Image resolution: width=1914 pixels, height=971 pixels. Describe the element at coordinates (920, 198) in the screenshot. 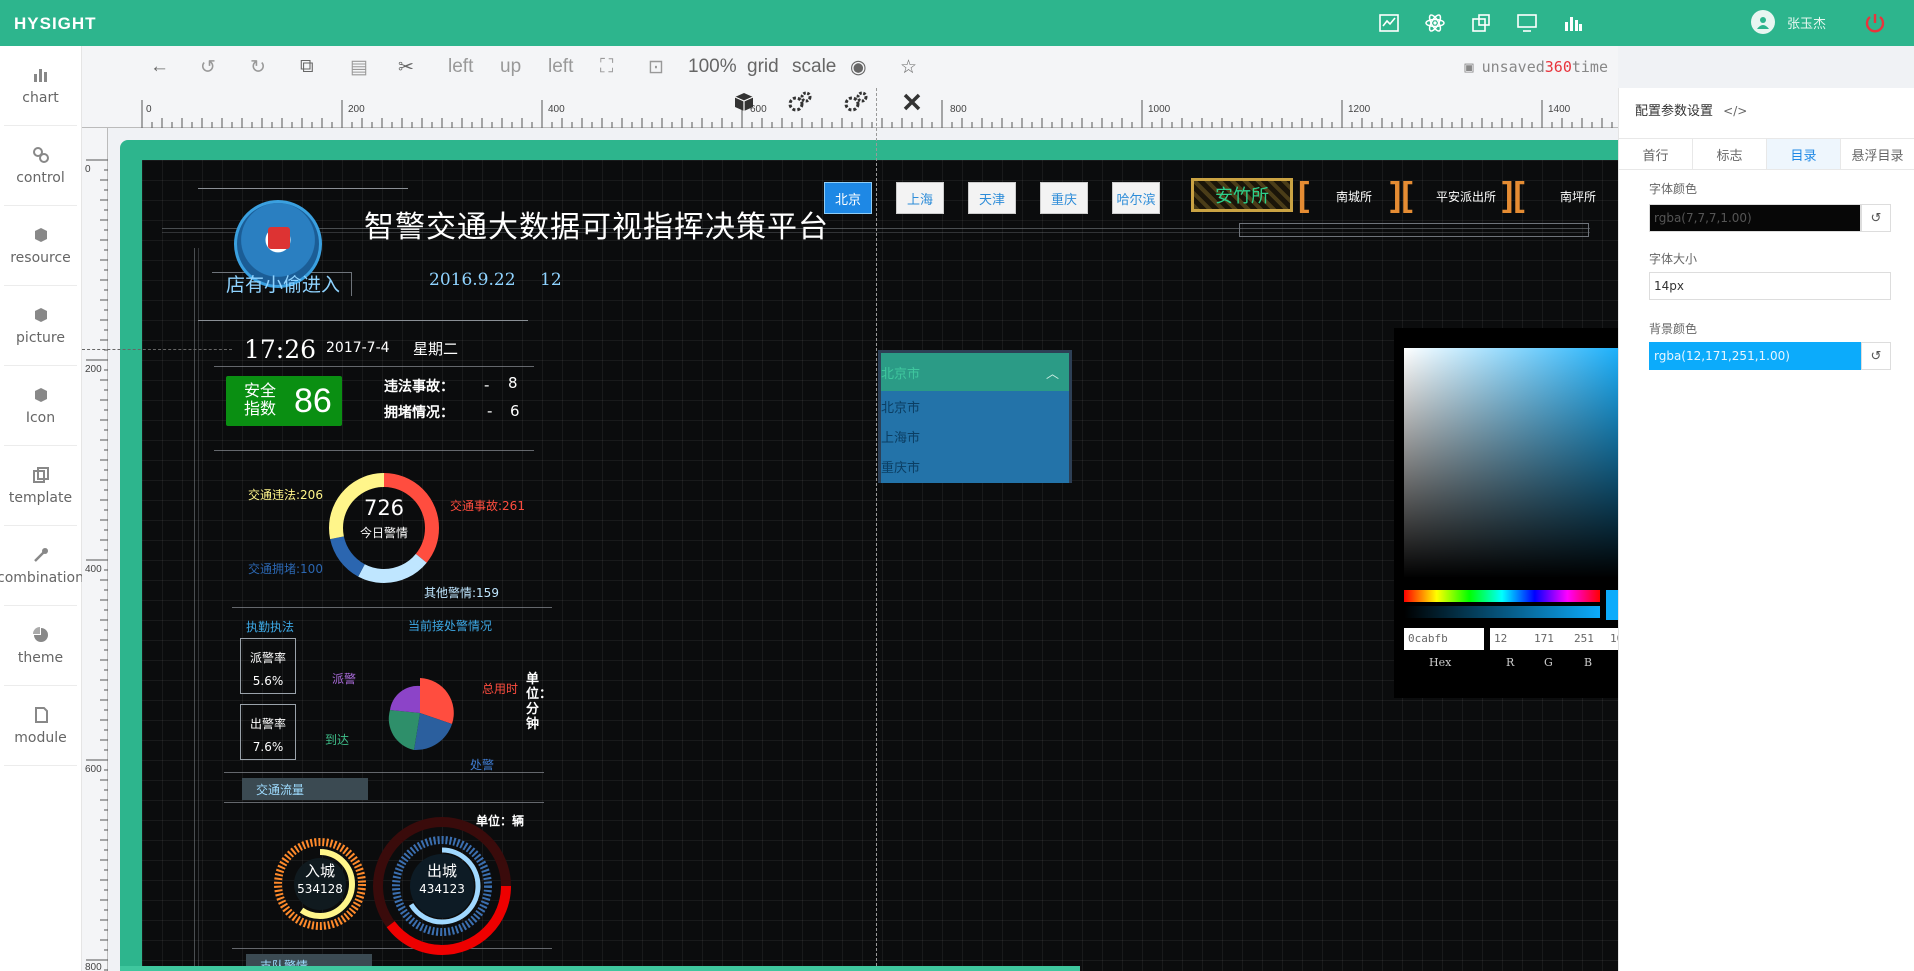

I see `city-button-shanghai: 上海` at that location.